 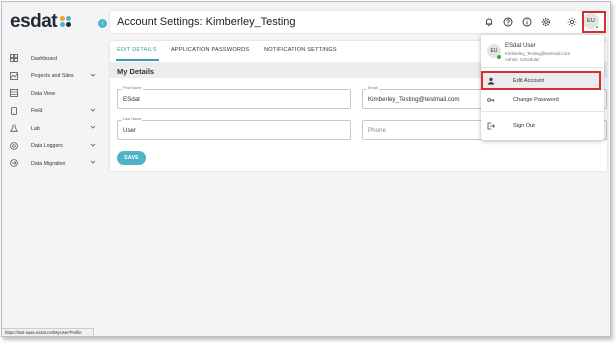 What do you see at coordinates (594, 22) in the screenshot?
I see `highlight-box-avatar` at bounding box center [594, 22].